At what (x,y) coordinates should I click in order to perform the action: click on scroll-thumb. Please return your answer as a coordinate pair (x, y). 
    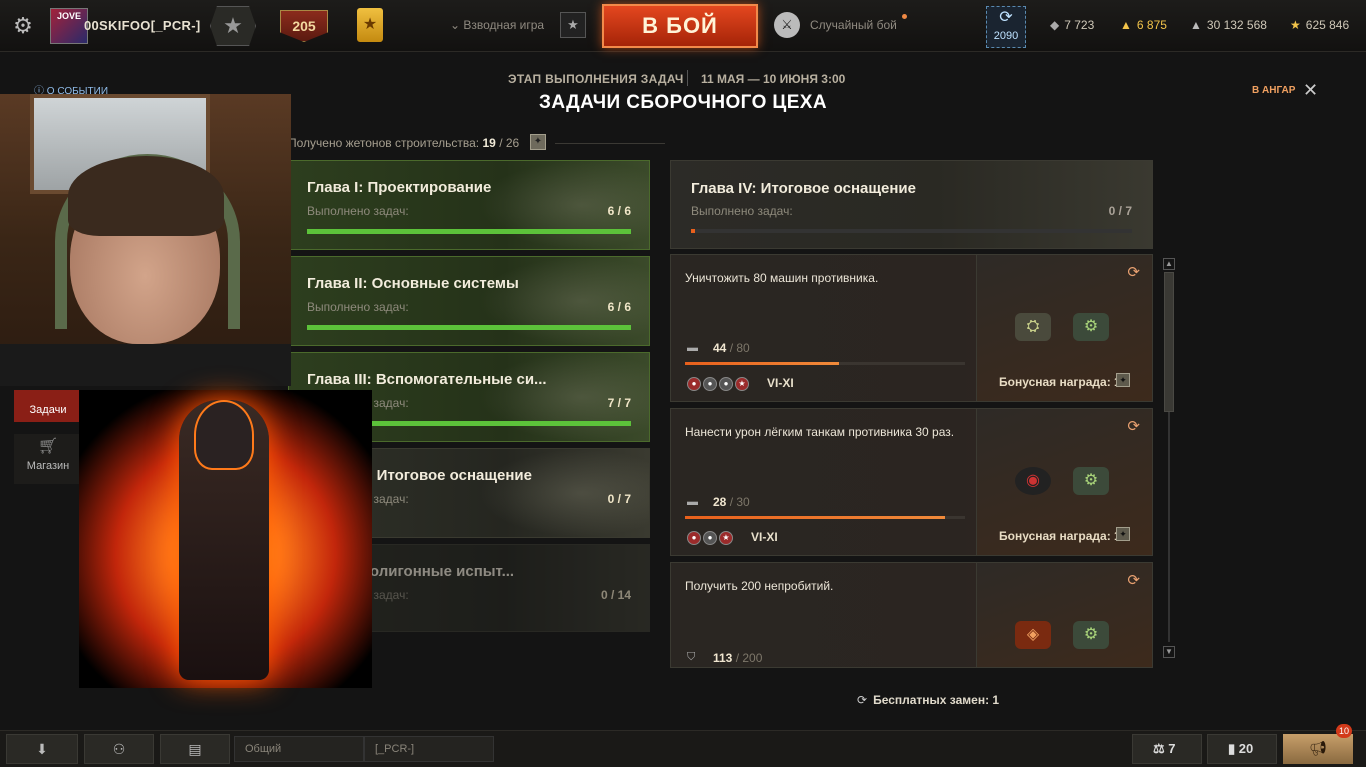
    Looking at the image, I should click on (1169, 342).